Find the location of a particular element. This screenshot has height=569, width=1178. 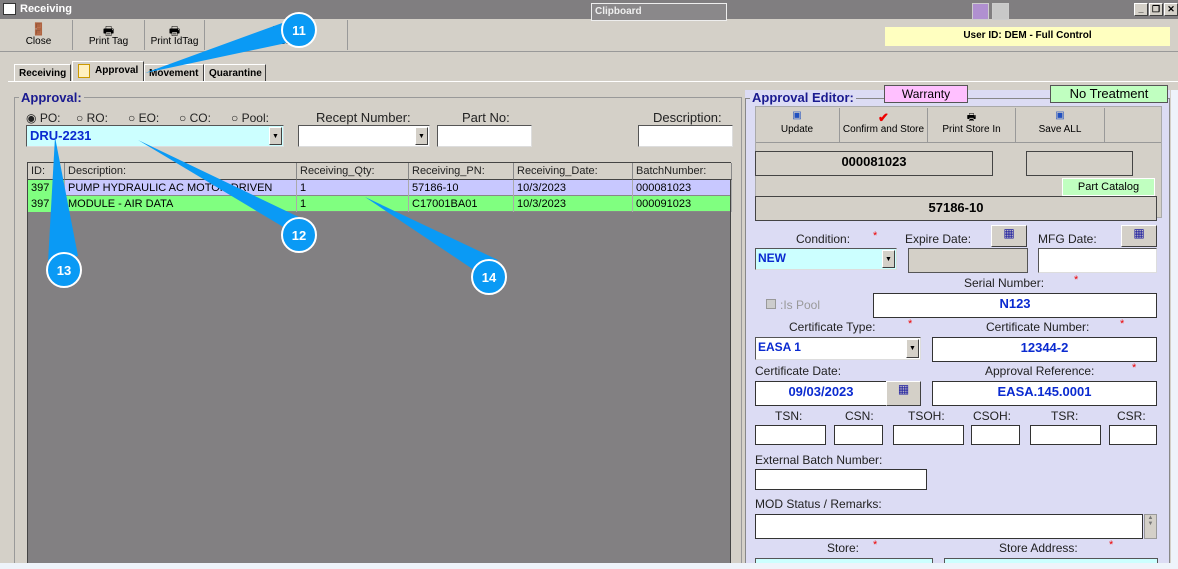

callout-11: 11 is located at coordinates (231, 42).